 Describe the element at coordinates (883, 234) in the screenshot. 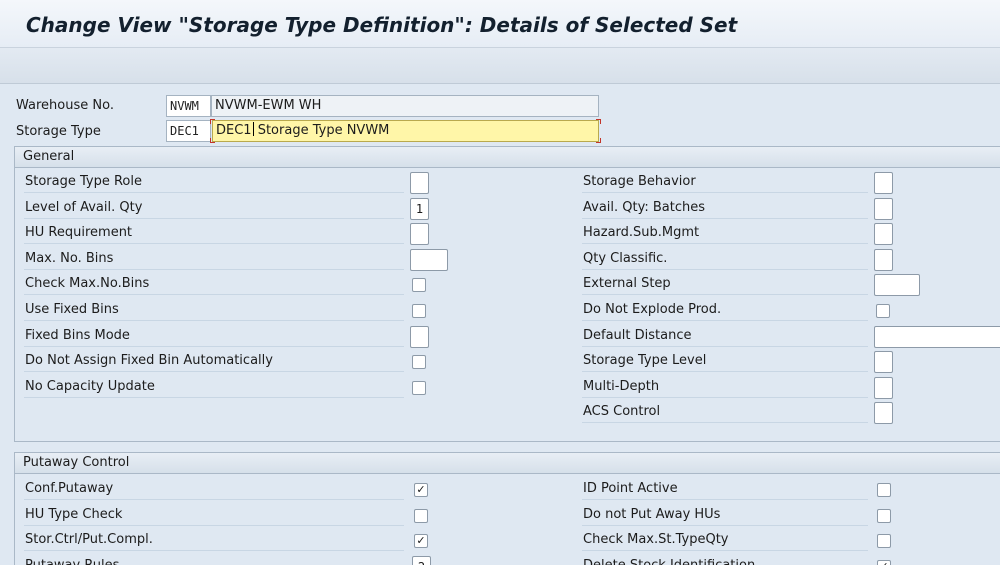

I see `hazard-sub-mgmt-input` at that location.